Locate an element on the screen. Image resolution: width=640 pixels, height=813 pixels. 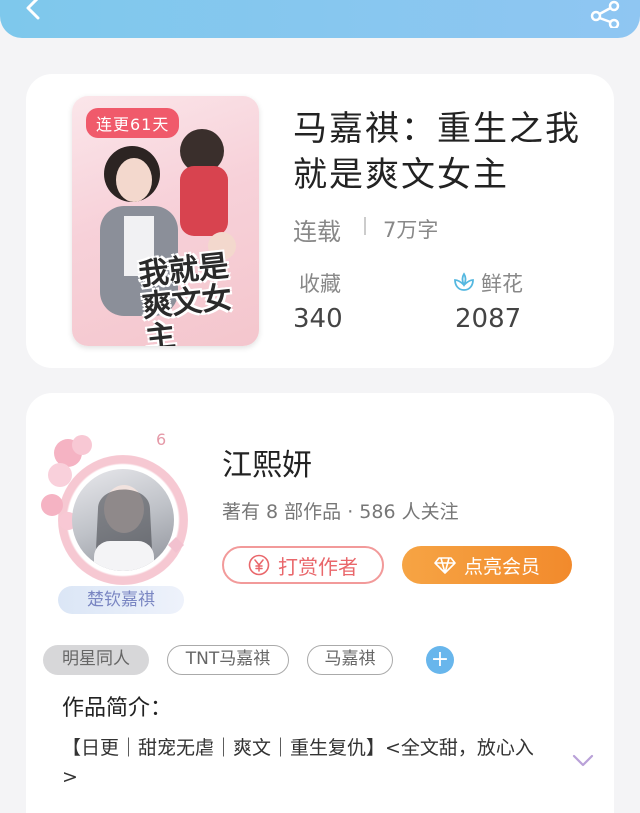
share-icon is located at coordinates (605, 14).